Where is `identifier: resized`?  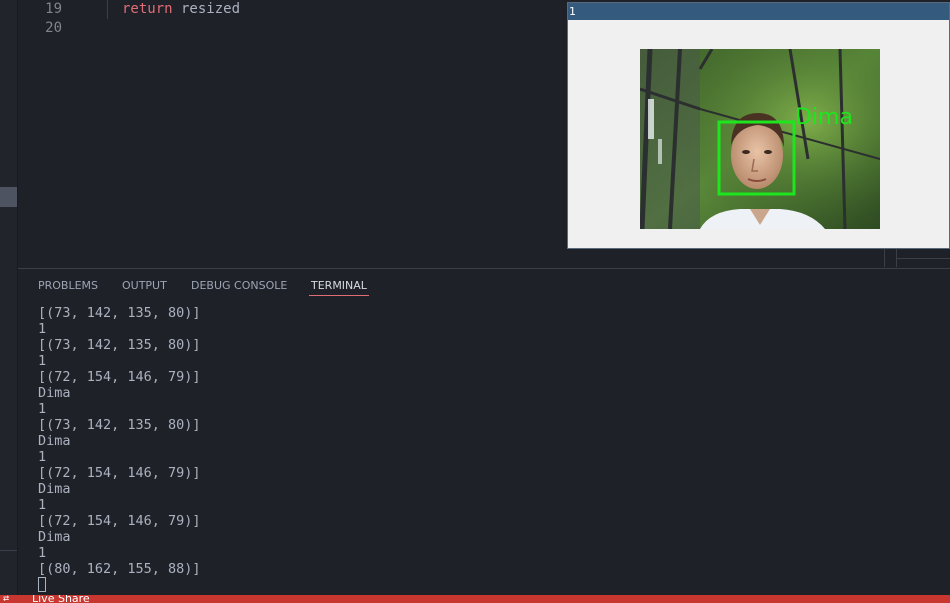
identifier: resized is located at coordinates (206, 9).